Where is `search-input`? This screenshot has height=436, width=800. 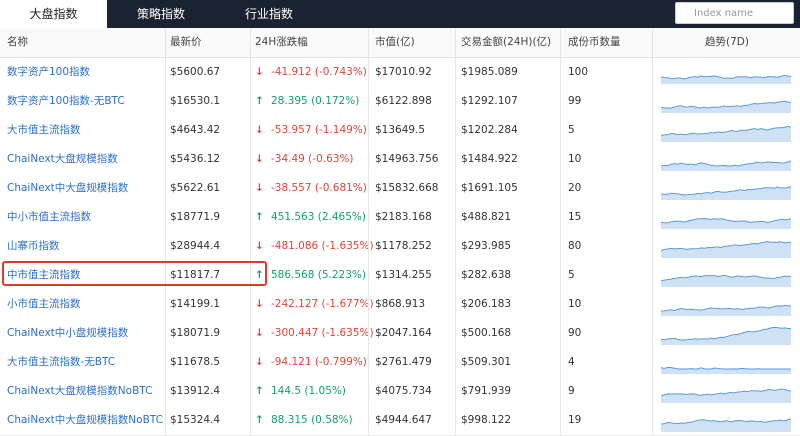
search-input is located at coordinates (734, 13).